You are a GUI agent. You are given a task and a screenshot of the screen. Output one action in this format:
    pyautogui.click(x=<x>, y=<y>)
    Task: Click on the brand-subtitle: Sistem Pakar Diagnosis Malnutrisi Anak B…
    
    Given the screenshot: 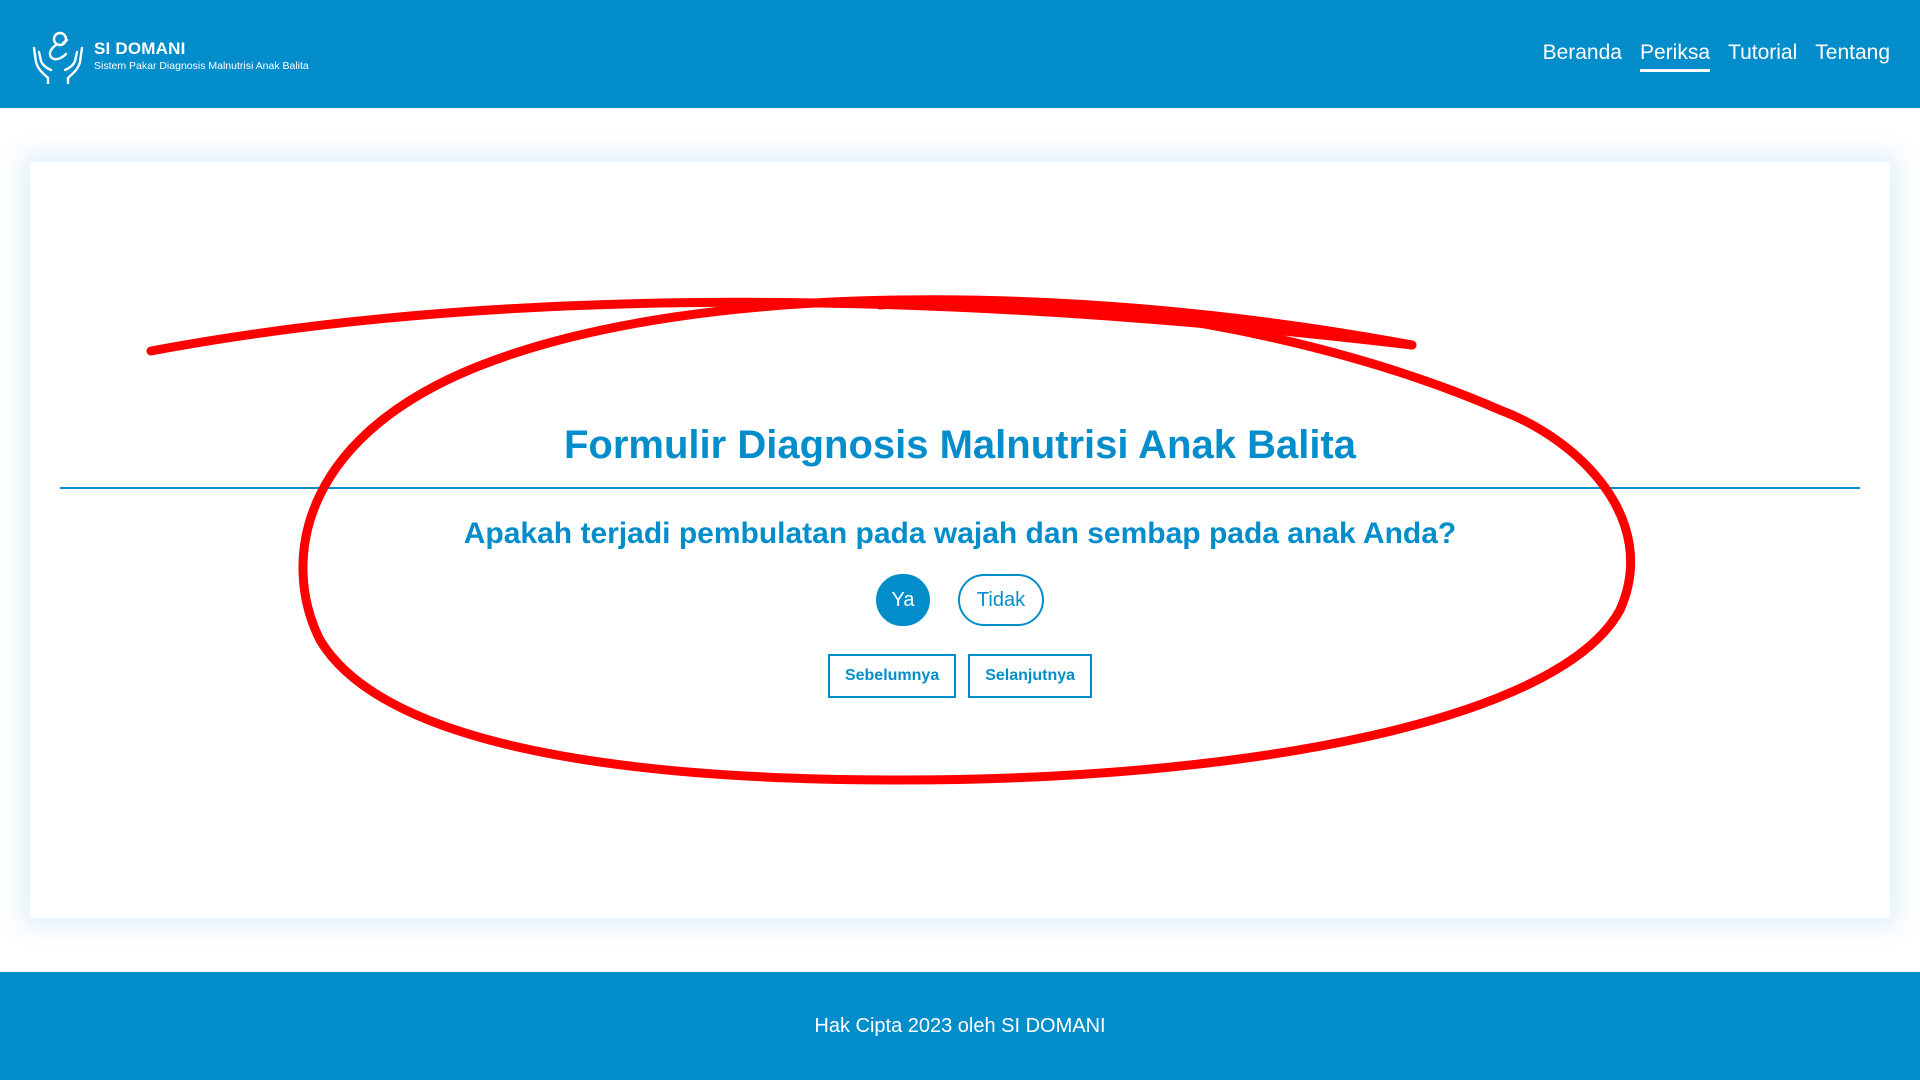 What is the action you would take?
    pyautogui.click(x=201, y=66)
    